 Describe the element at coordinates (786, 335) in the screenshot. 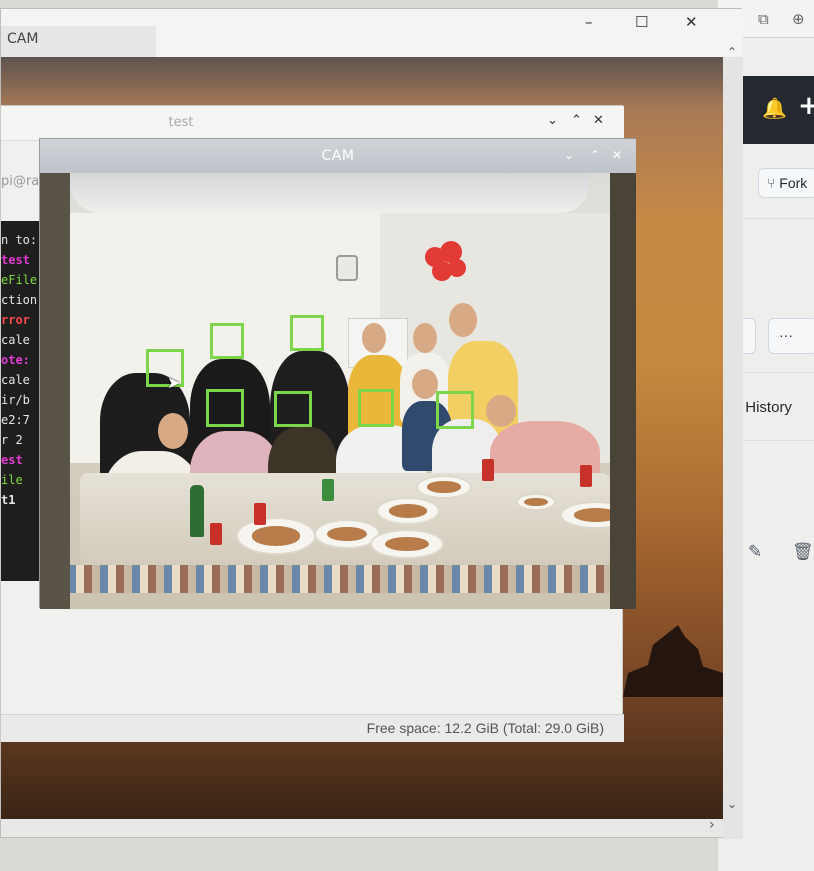

I see `ellipsis-icon: ···` at that location.